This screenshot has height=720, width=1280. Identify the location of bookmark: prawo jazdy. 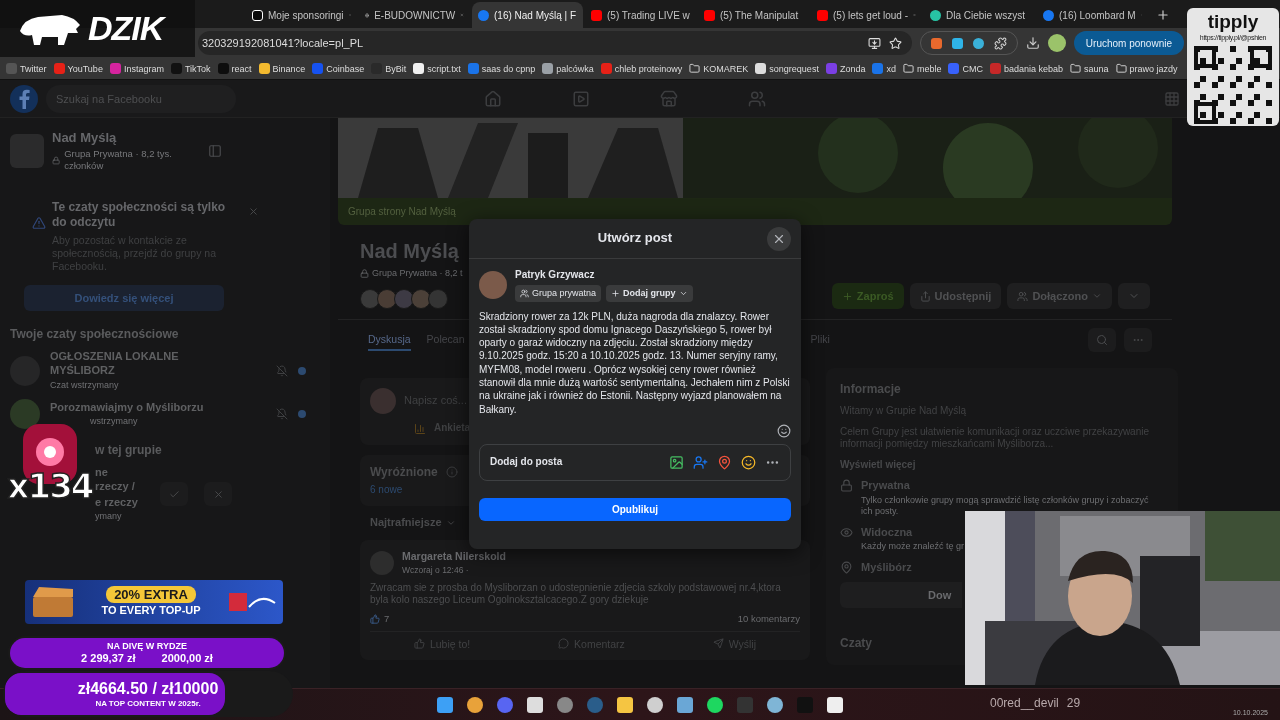
(1146, 68).